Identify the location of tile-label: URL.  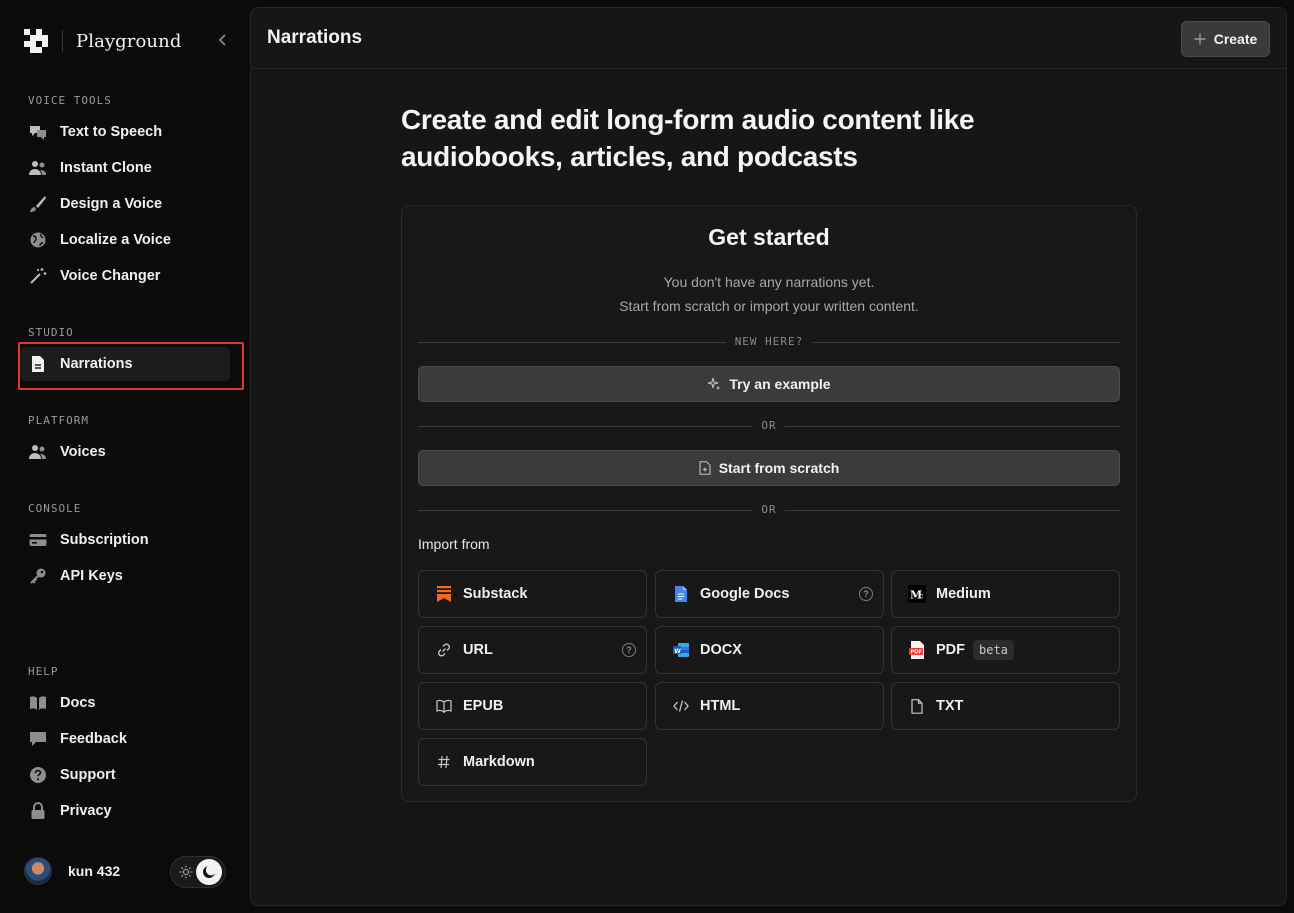
(478, 650).